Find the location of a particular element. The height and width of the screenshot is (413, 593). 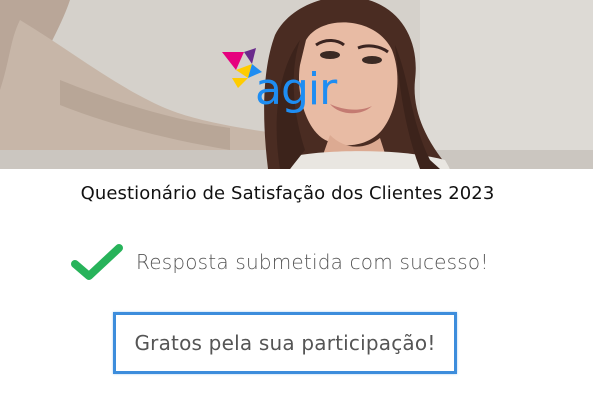

success-message: Resposta submetida com sucesso! is located at coordinates (312, 262).